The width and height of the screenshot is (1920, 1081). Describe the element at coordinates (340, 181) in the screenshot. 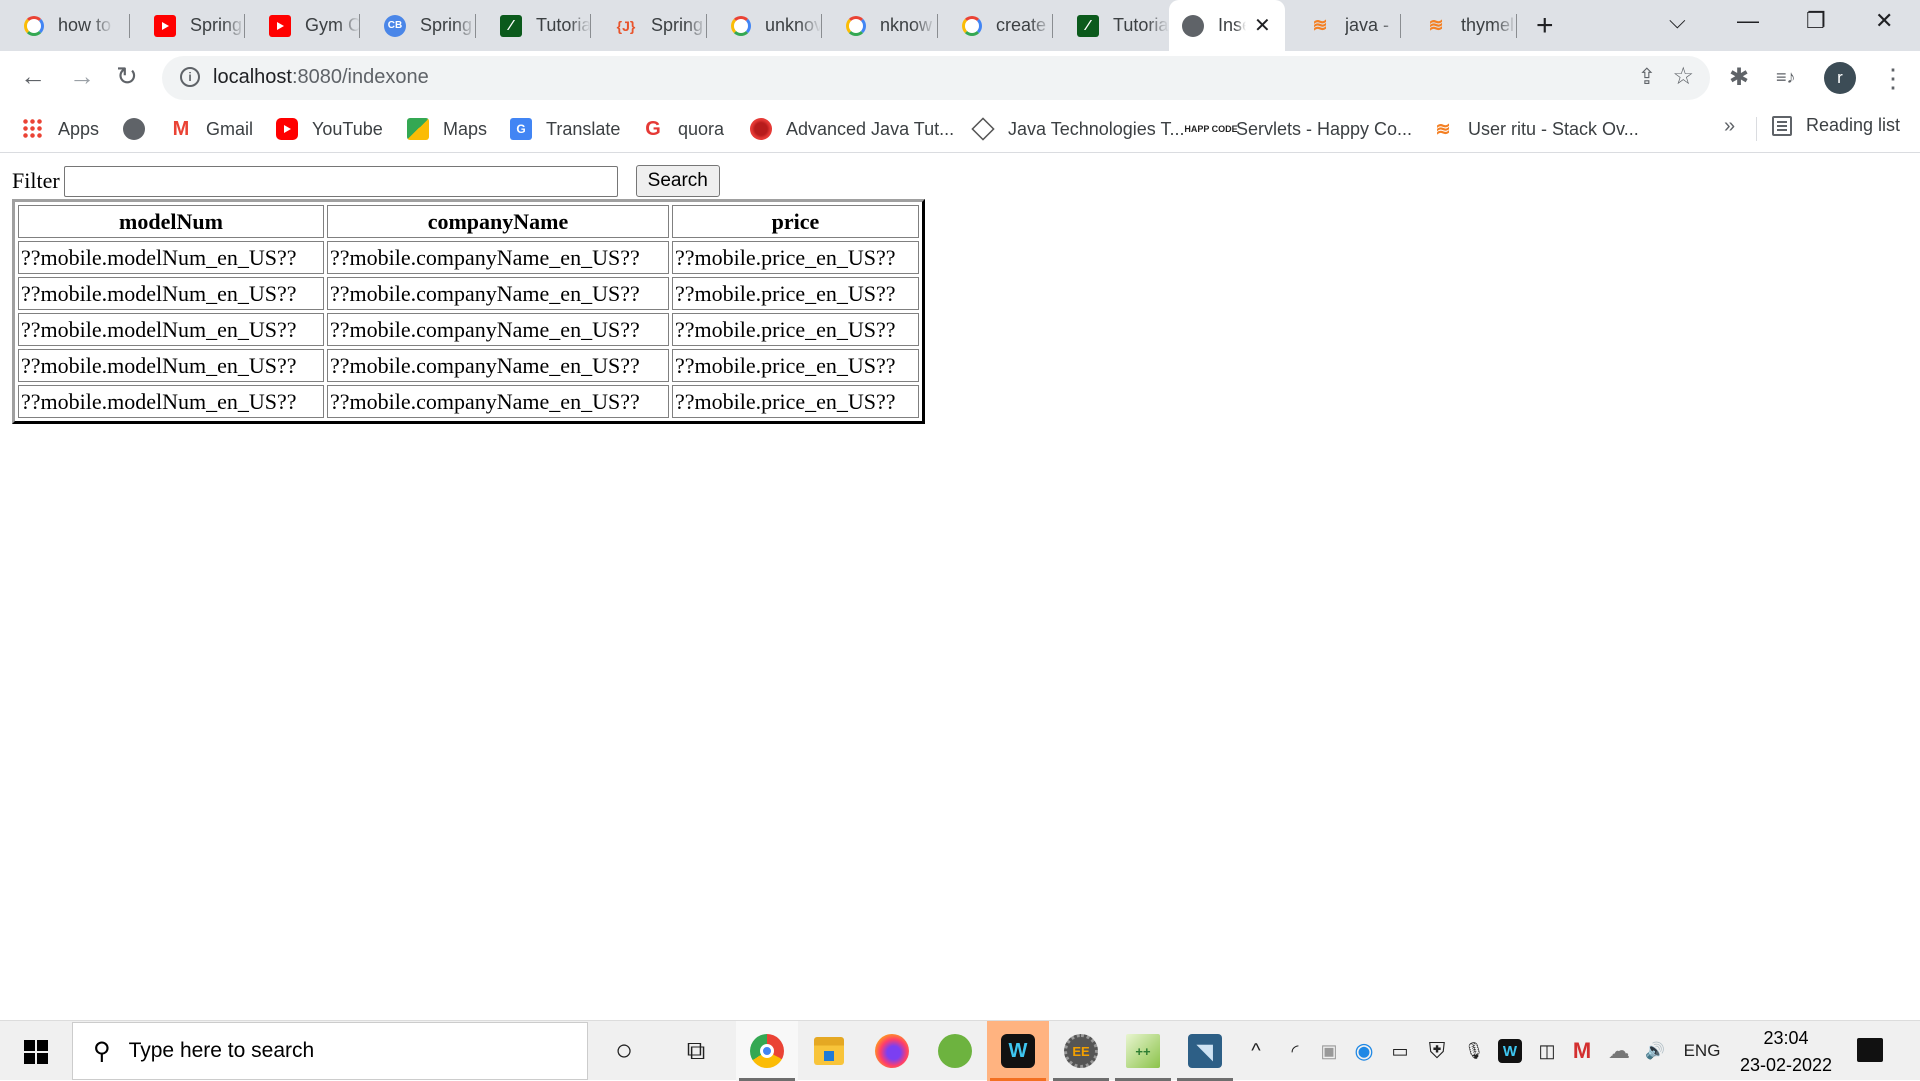

I see `filter-input` at that location.